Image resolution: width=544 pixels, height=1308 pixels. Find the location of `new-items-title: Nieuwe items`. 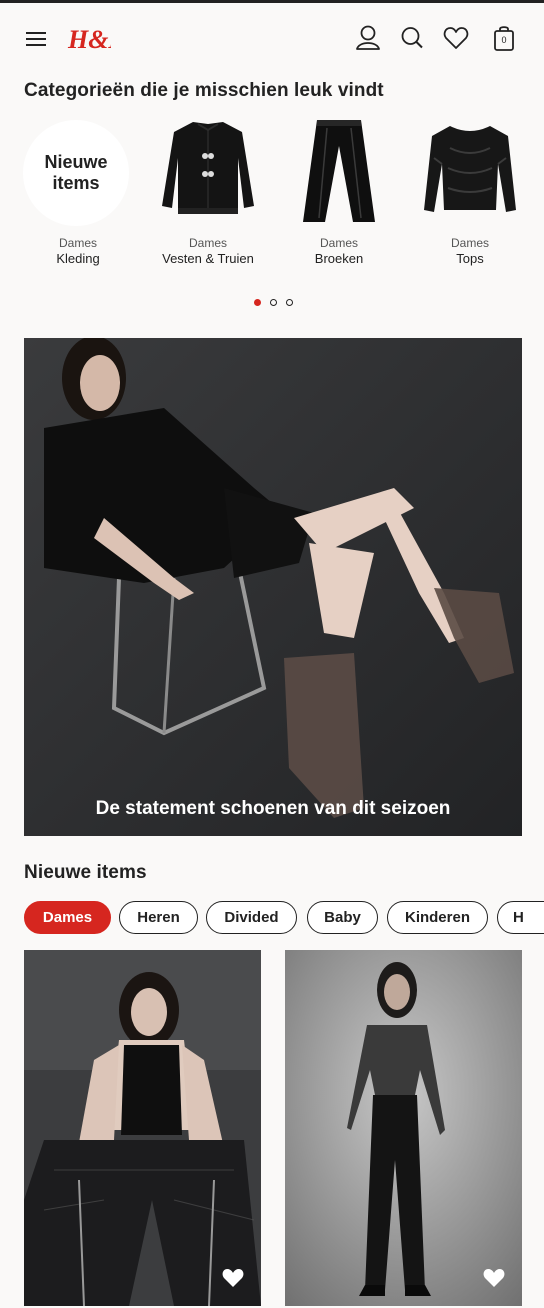

new-items-title: Nieuwe items is located at coordinates (85, 872).